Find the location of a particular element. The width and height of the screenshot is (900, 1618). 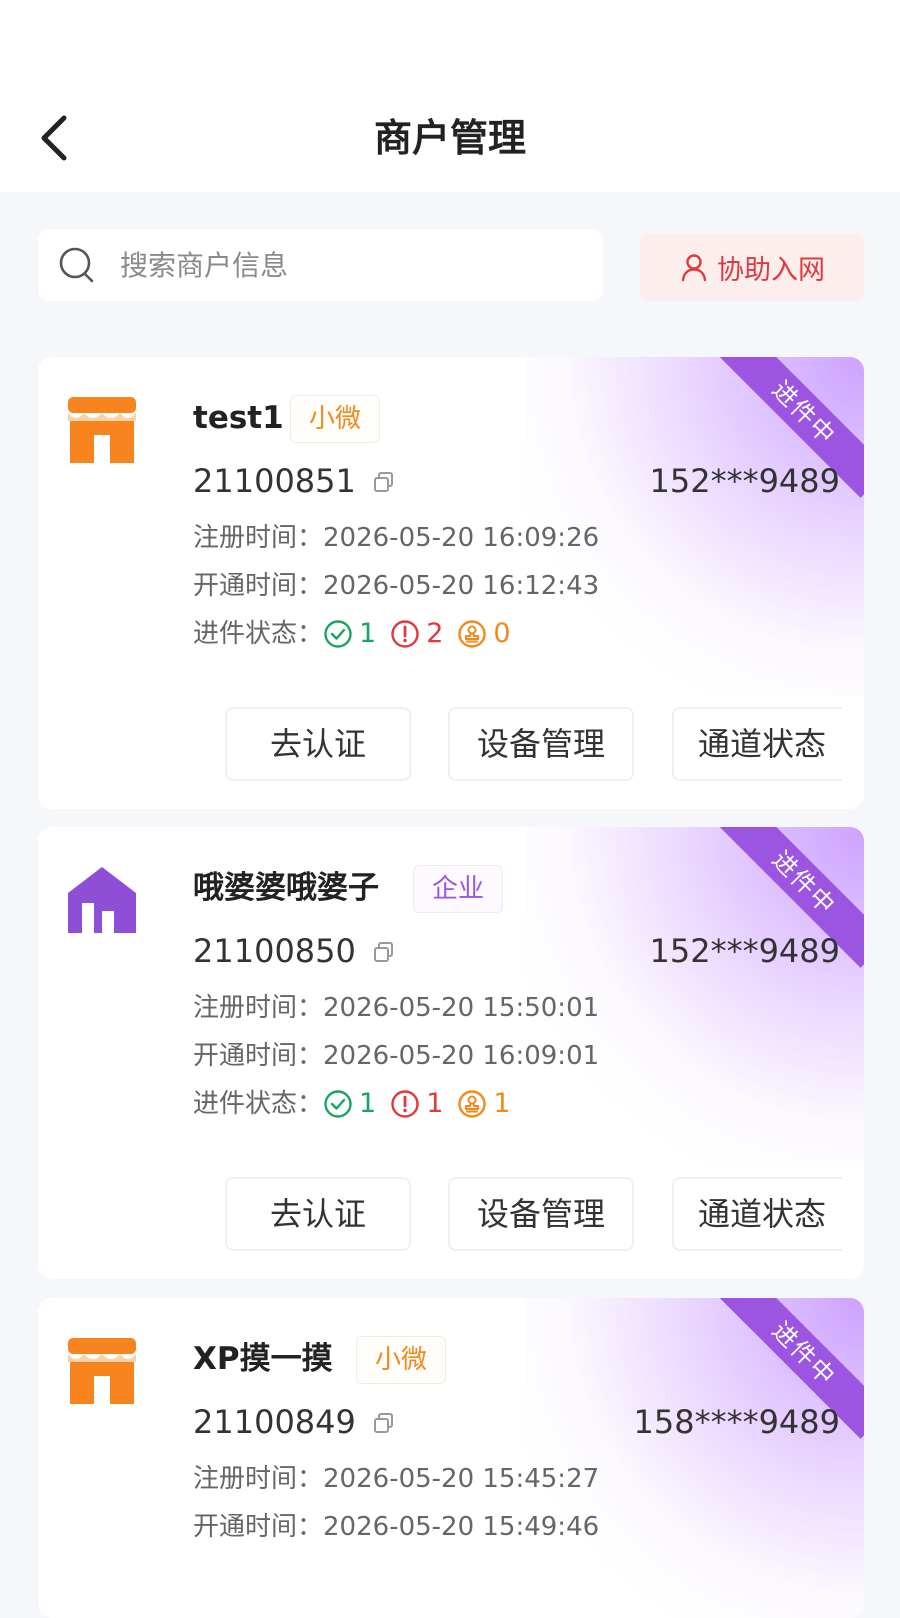

open-time-row: 开通时间：2026-05-20 15:49:46 is located at coordinates (396, 1527).